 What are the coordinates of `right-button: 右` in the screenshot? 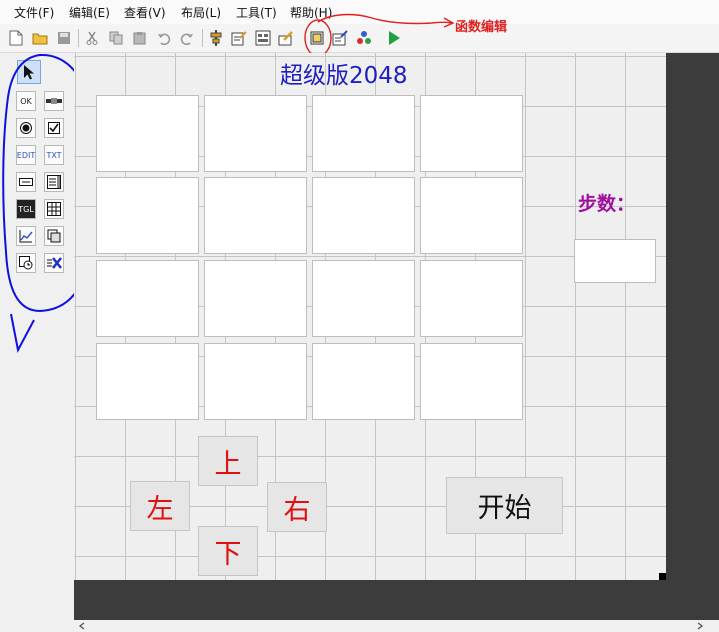 It's located at (297, 507).